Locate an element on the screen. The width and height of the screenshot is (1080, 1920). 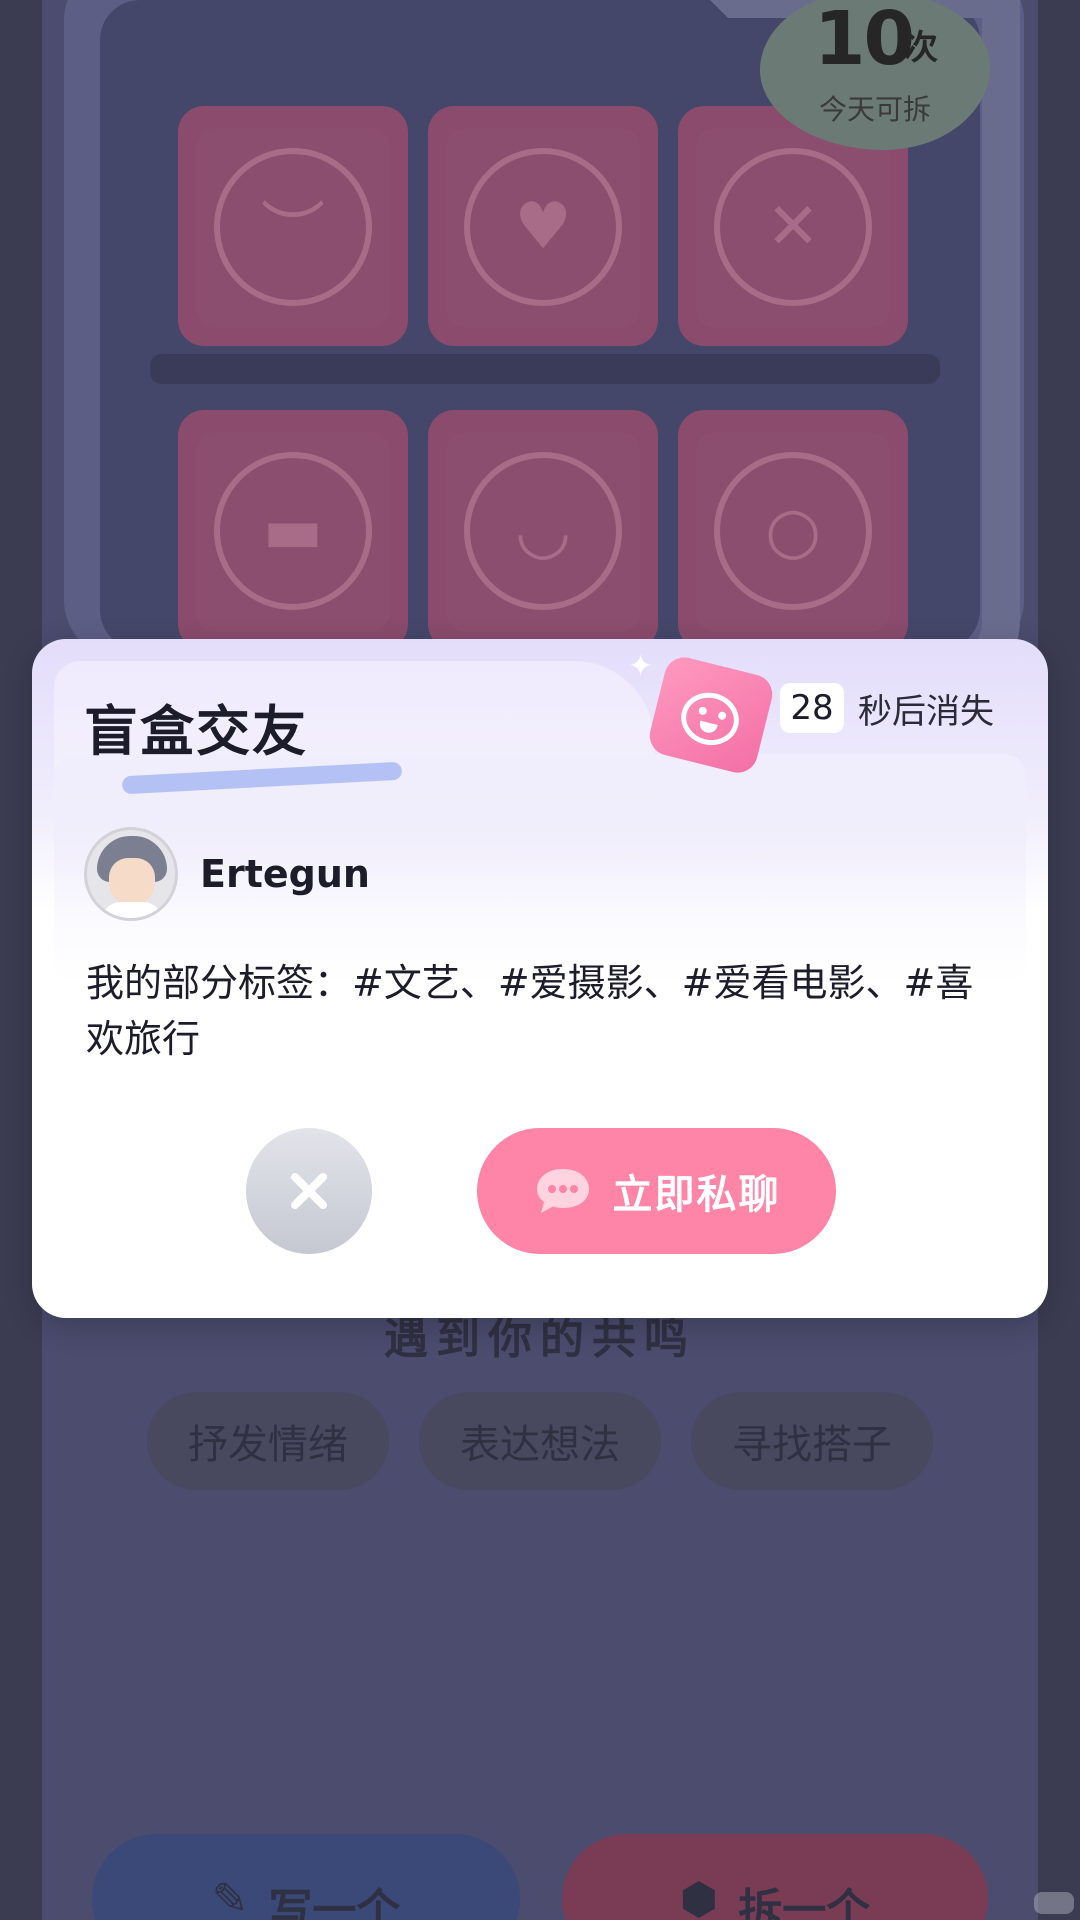
close-icon is located at coordinates (309, 1191).